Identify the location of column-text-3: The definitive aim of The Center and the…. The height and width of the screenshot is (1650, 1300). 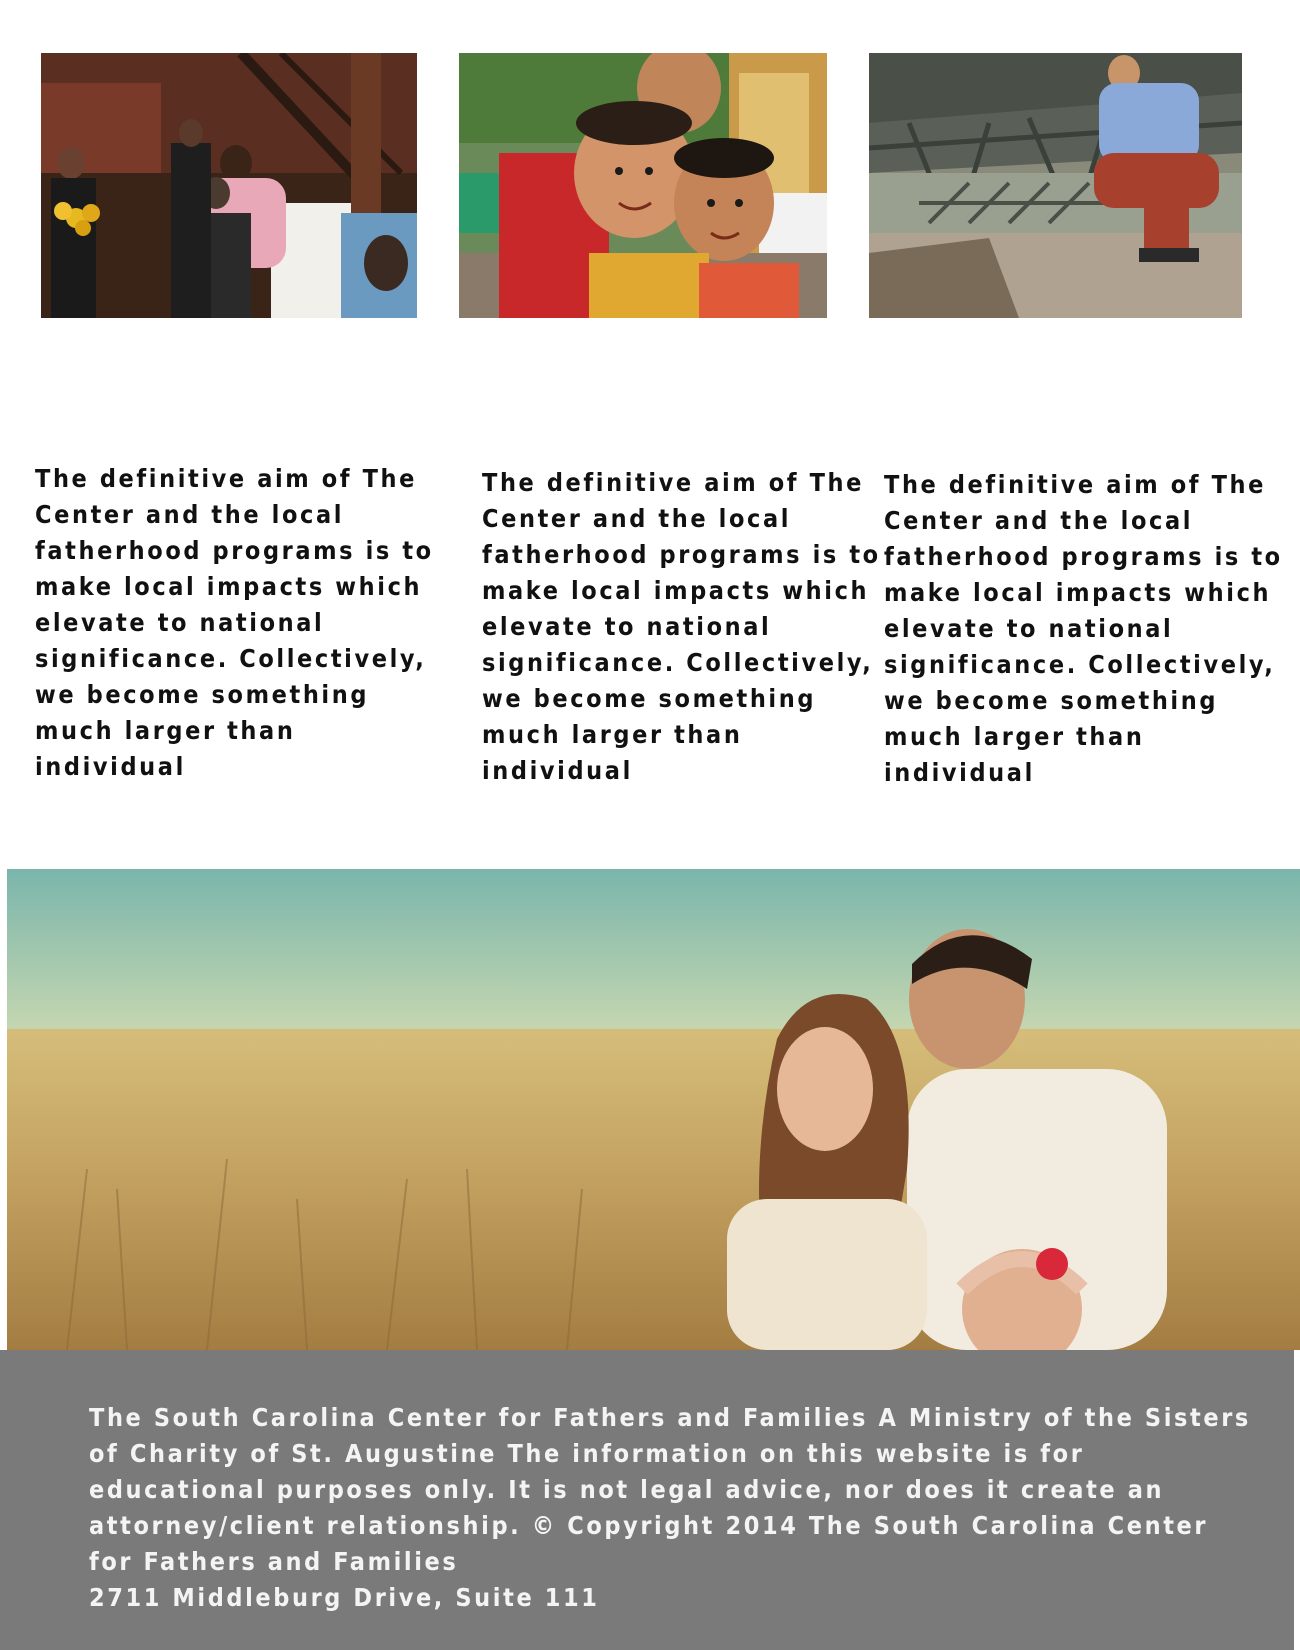
(1083, 628).